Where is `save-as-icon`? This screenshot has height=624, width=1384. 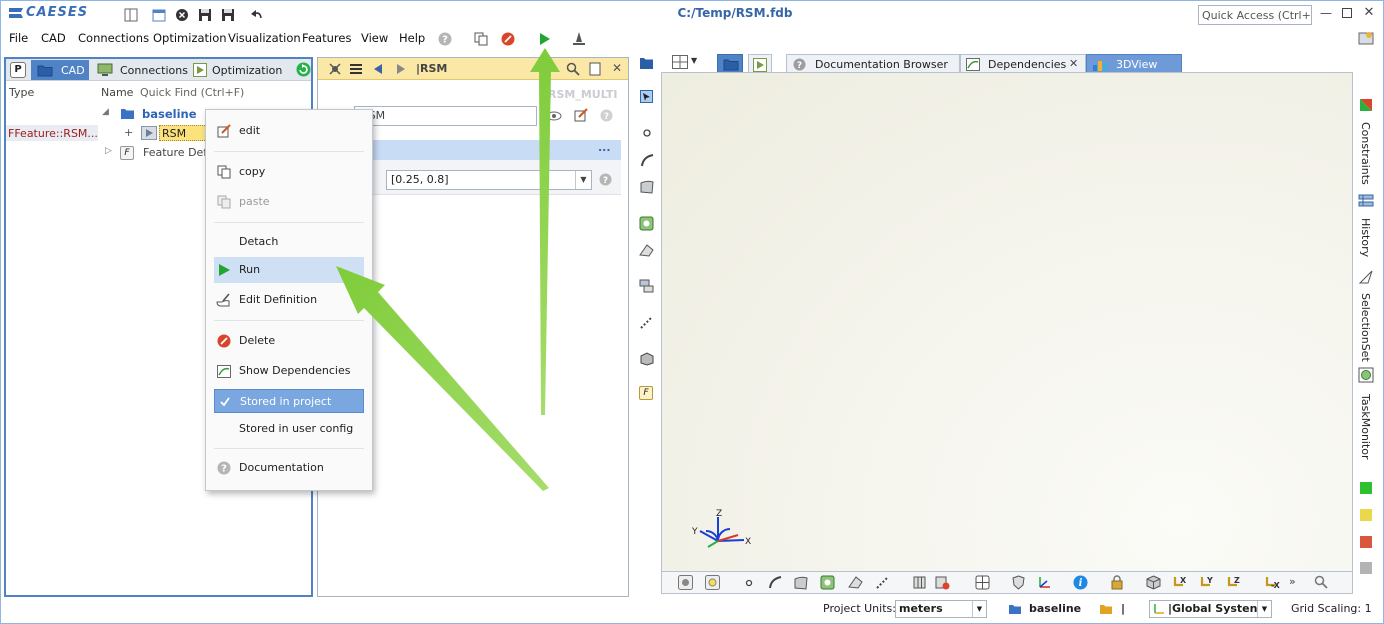
save-as-icon is located at coordinates (228, 15).